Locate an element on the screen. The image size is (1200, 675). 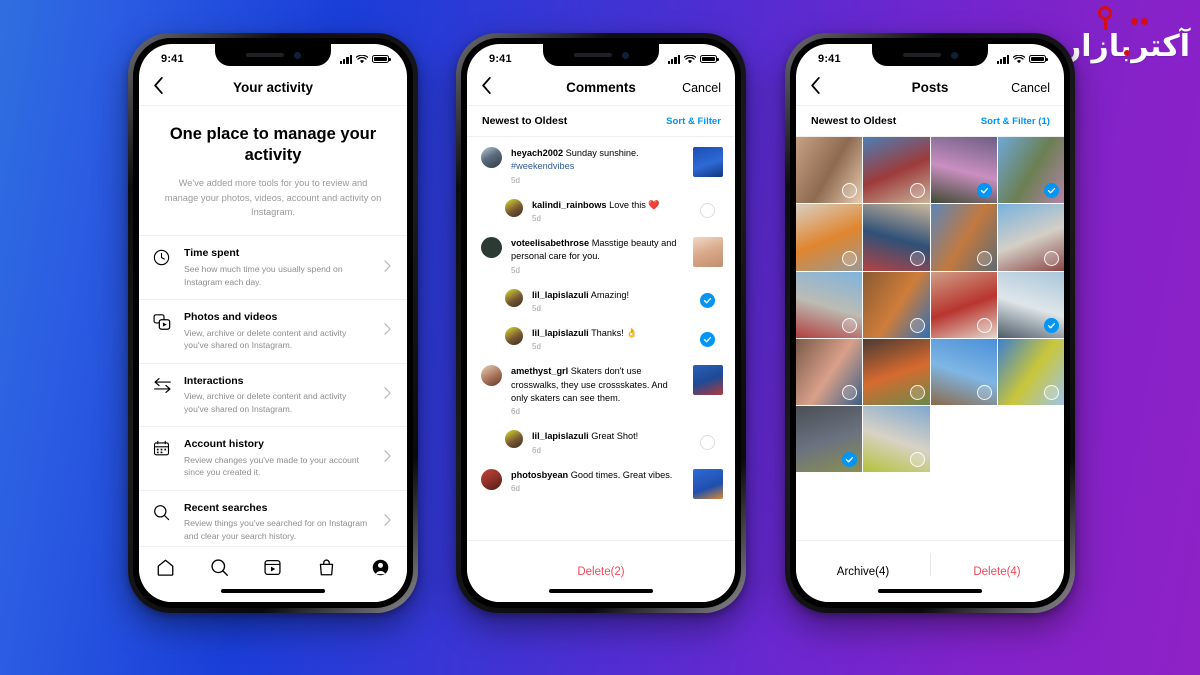
comment-row: lil_lapislazuli Great Shot! 6d is located at coordinates (601, 442).